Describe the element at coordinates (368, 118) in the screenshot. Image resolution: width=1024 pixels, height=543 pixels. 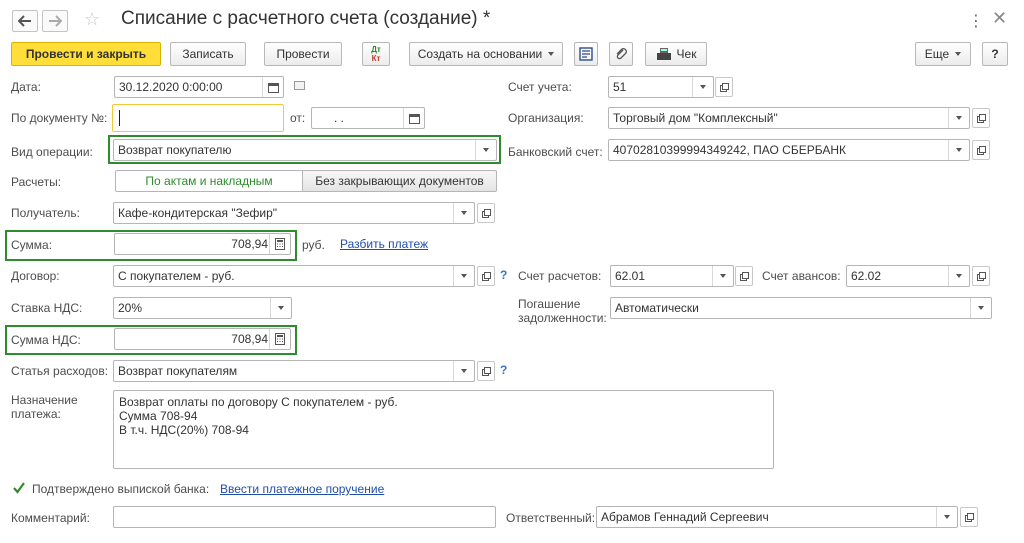
I see `doc-date-field: . .` at that location.